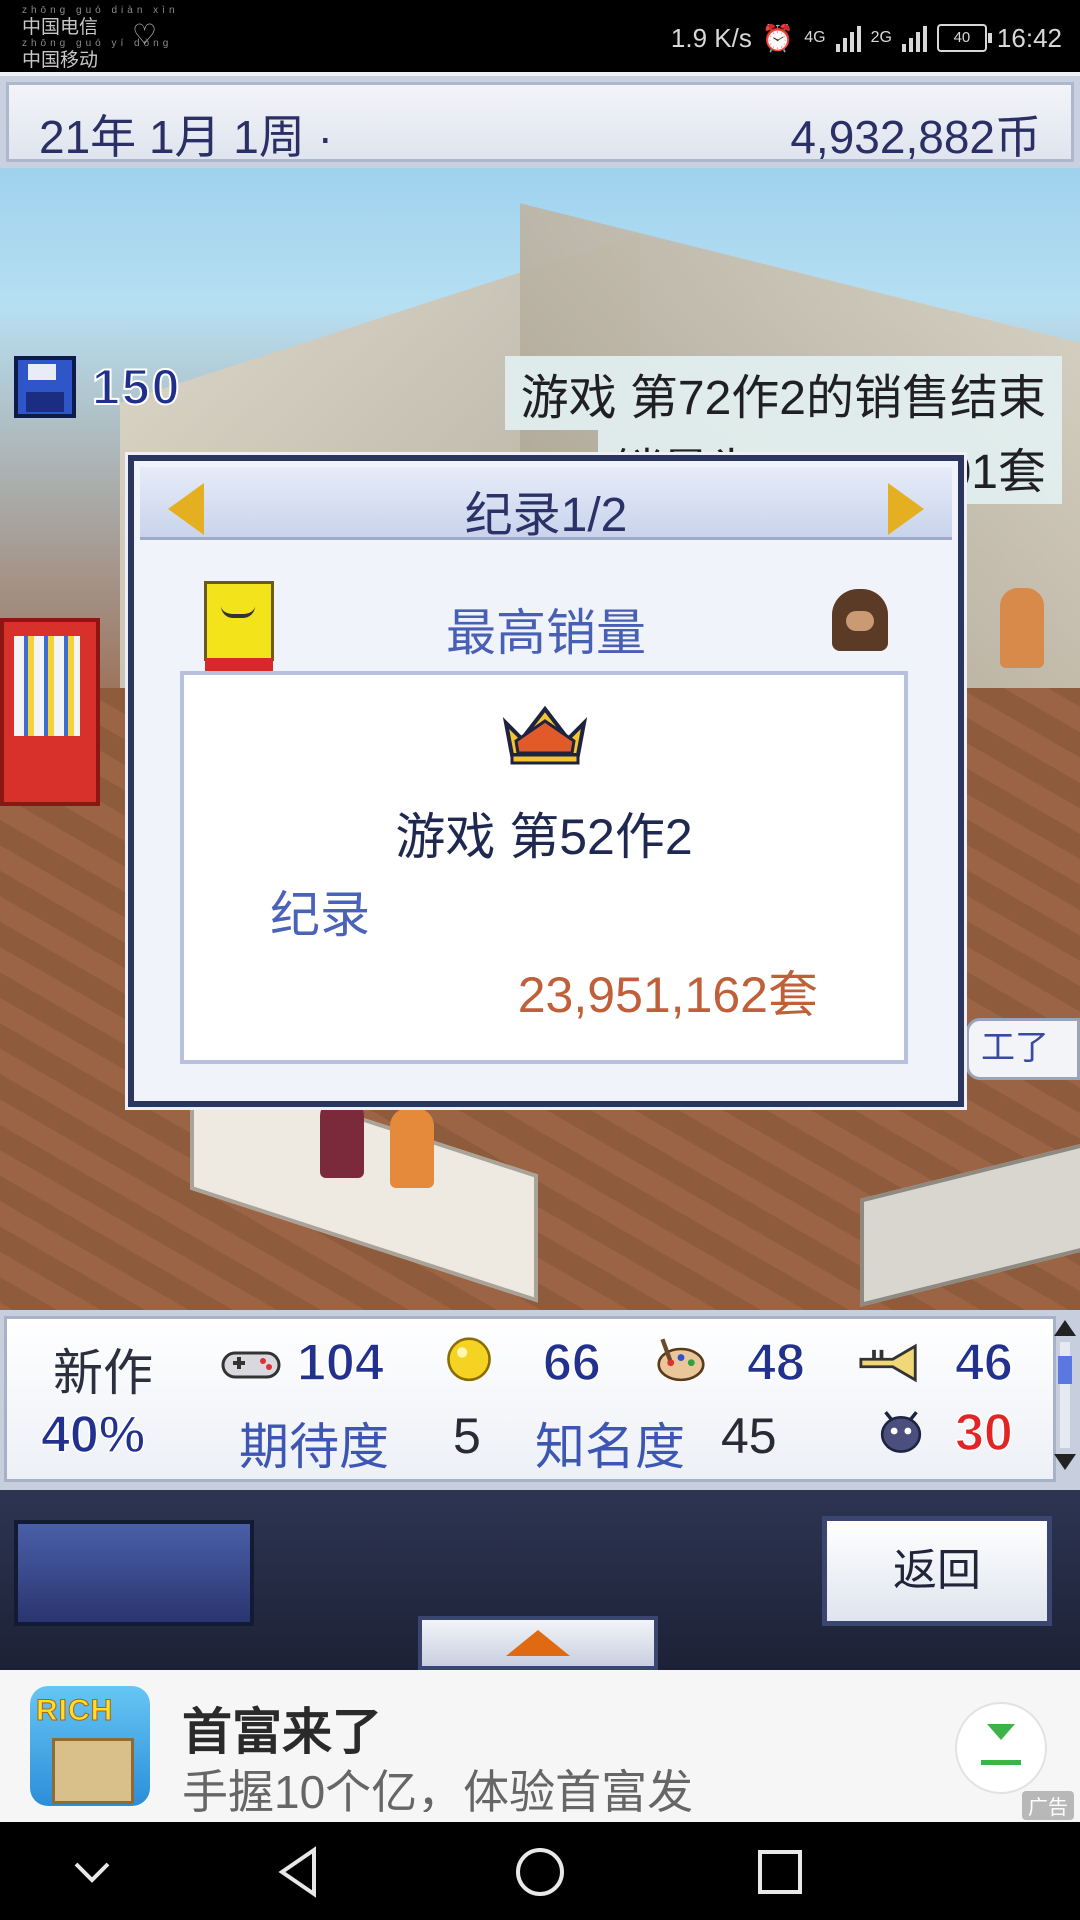 This screenshot has width=1080, height=1920. Describe the element at coordinates (571, 1363) in the screenshot. I see `stat-creativity: 66` at that location.